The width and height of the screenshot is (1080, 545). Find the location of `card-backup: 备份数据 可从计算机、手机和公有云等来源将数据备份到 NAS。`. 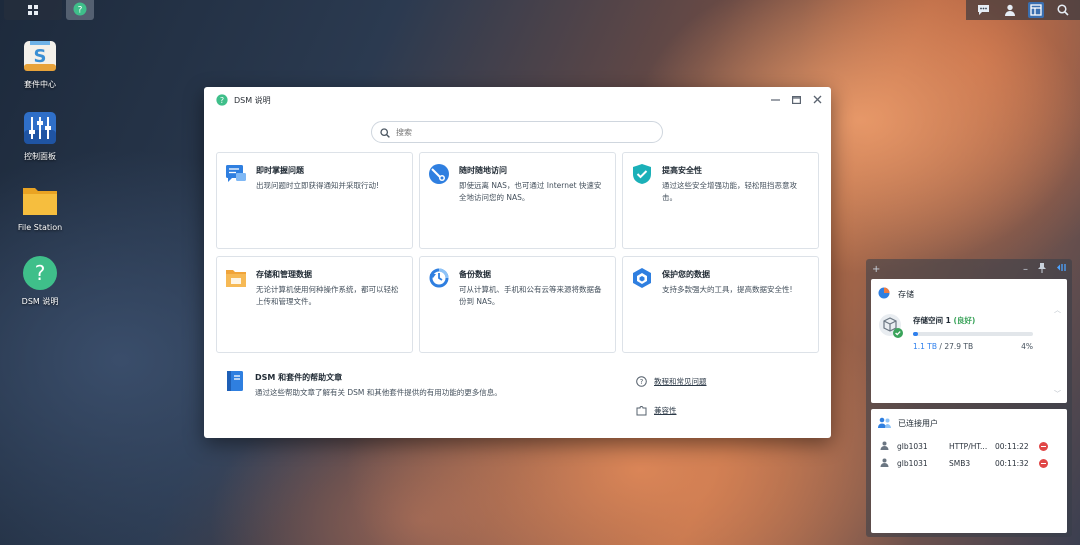

card-backup: 备份数据 可从计算机、手机和公有云等来源将数据备份到 NAS。 is located at coordinates (517, 304).